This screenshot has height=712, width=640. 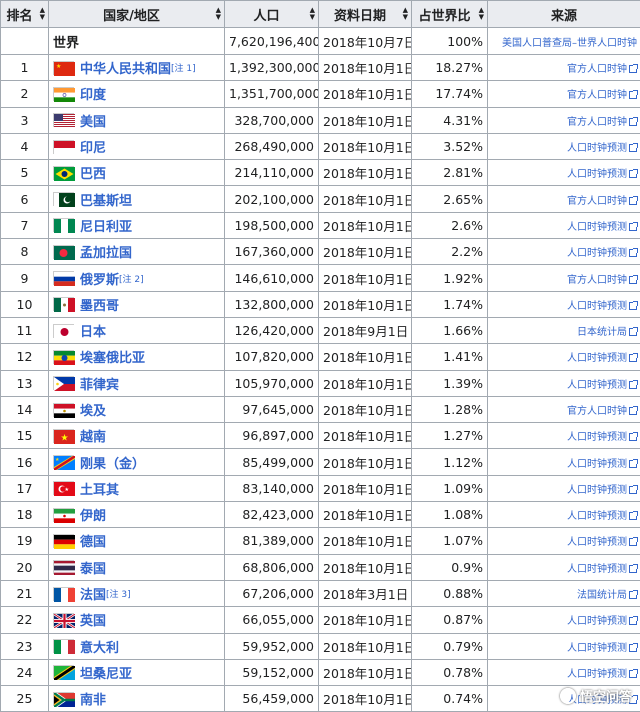 I want to click on country-link: 日本, so click(x=93, y=330).